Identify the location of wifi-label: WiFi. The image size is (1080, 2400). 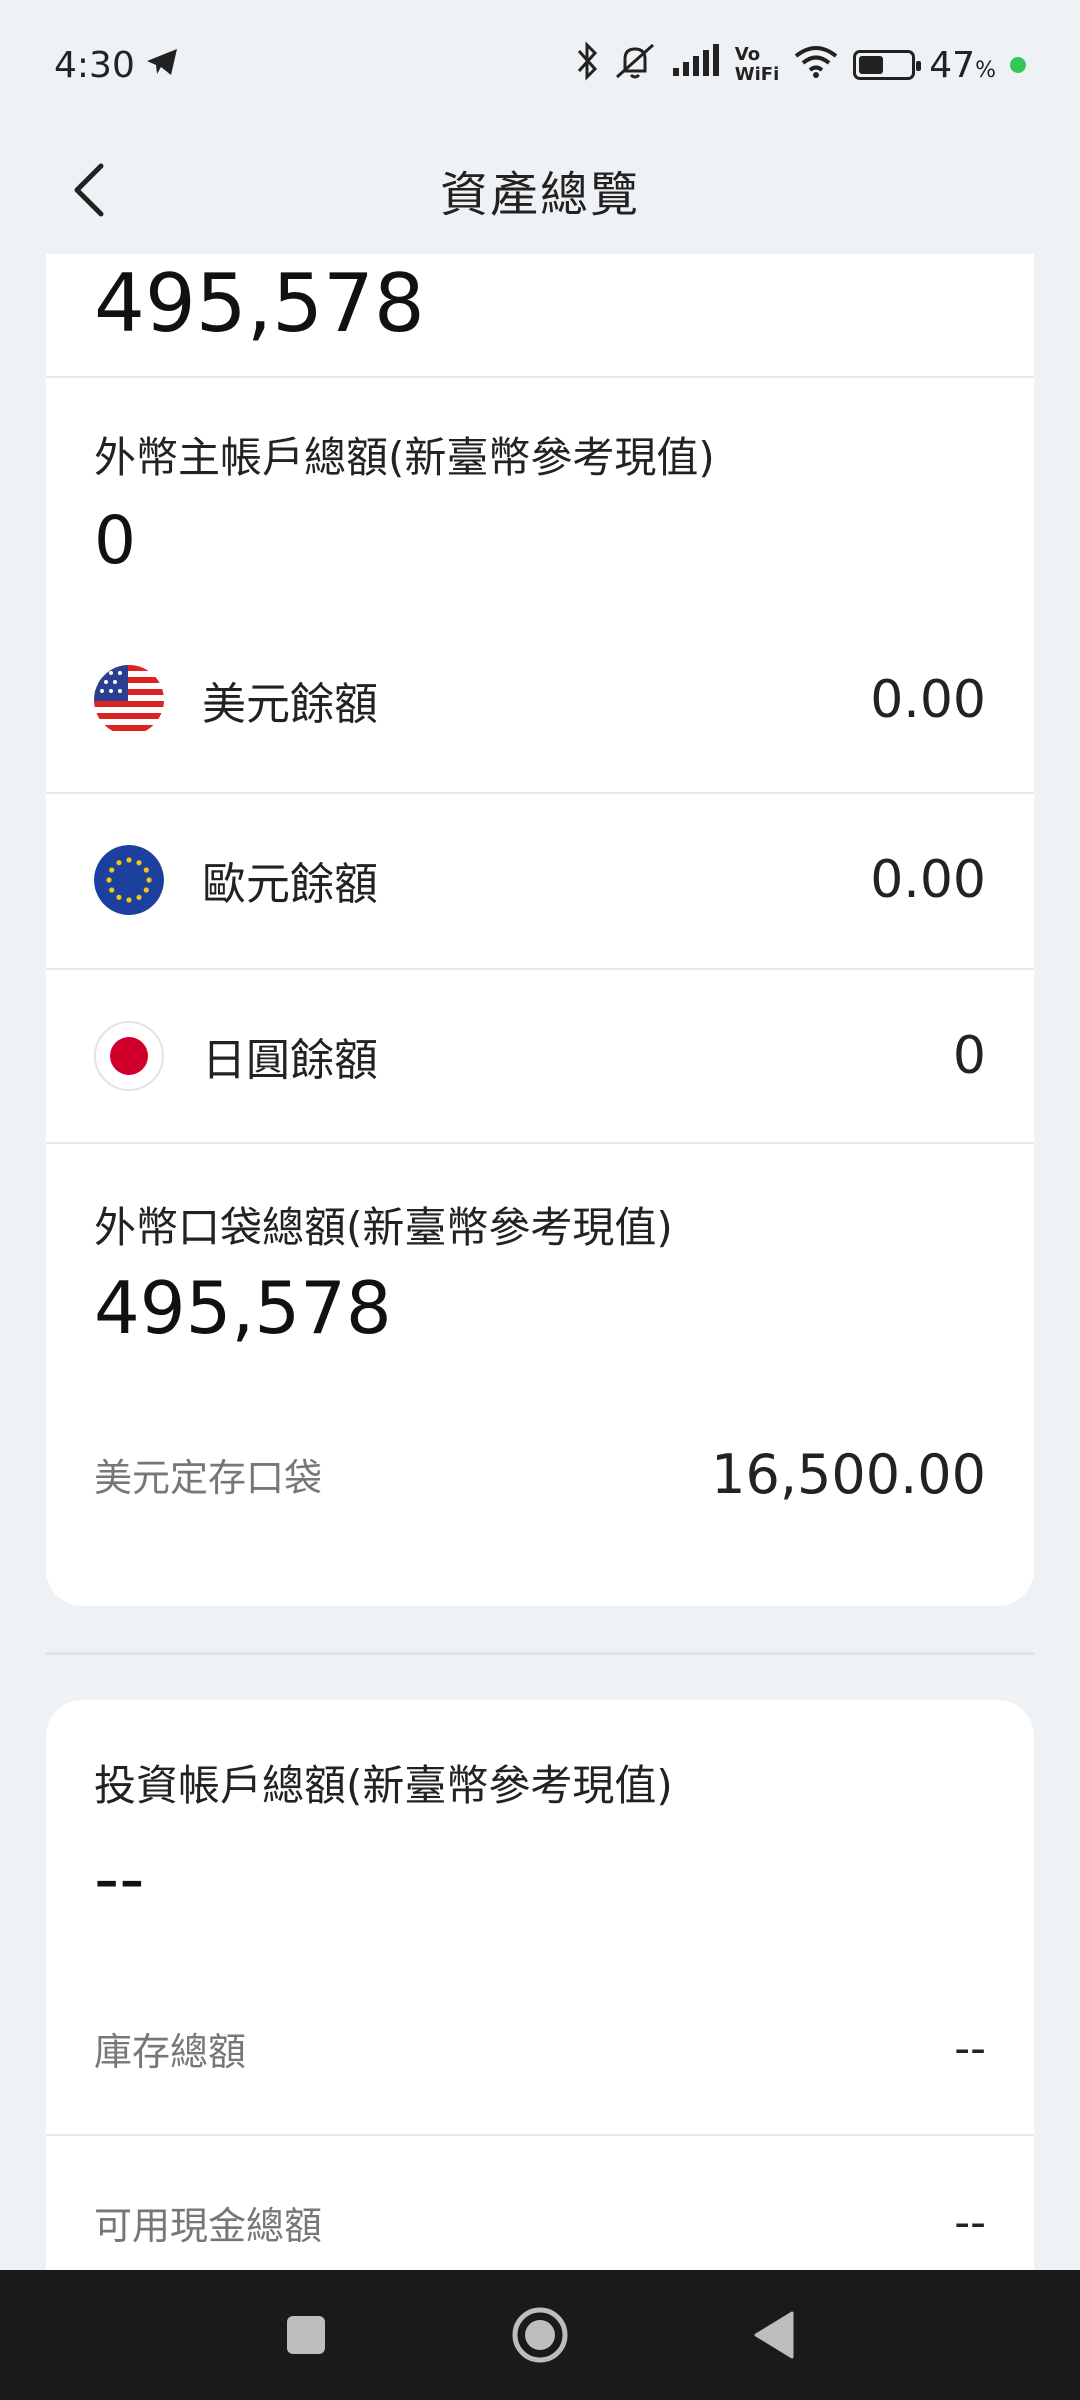
(757, 74).